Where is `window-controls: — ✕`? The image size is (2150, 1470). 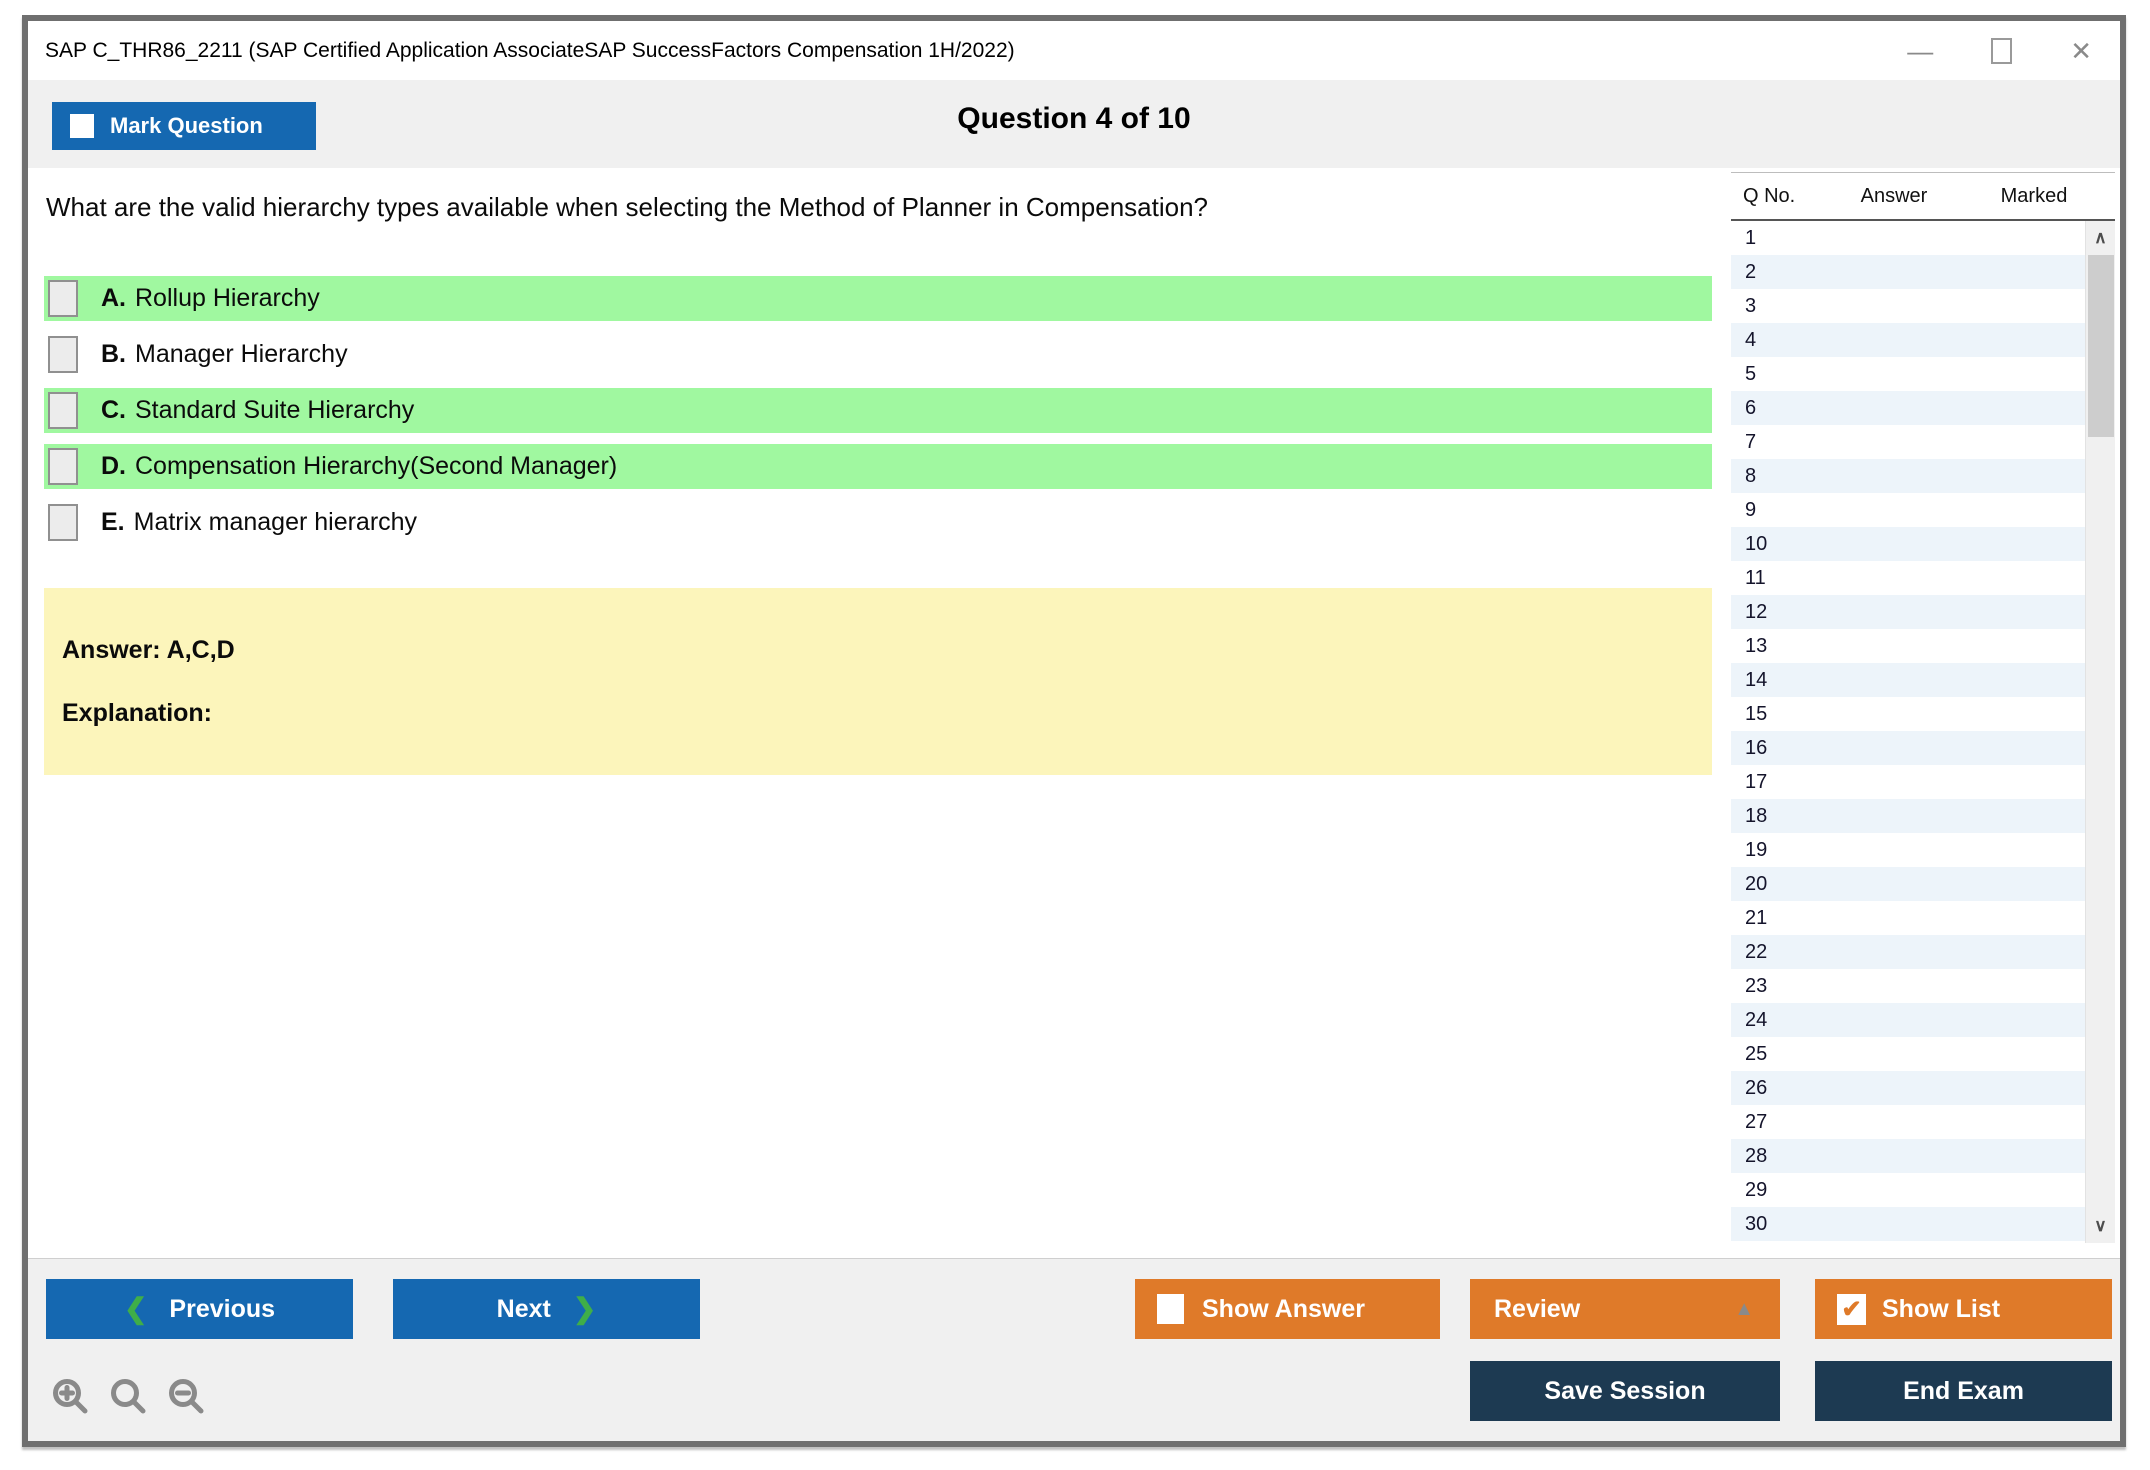 window-controls: — ✕ is located at coordinates (1999, 50).